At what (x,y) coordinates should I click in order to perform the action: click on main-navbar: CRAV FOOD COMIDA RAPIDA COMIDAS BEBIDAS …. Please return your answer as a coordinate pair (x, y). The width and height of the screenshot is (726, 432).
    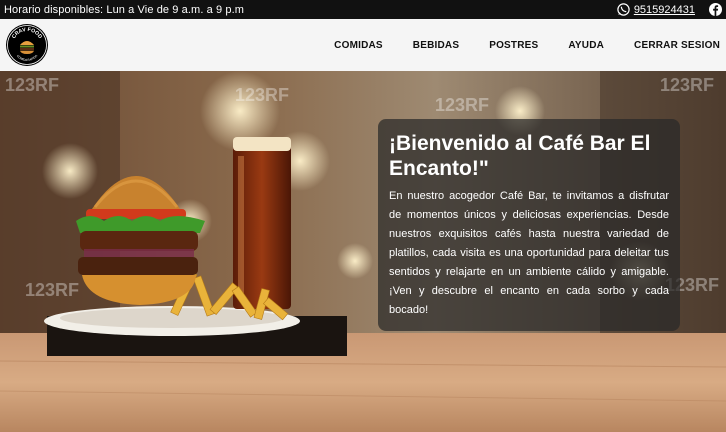
    Looking at the image, I should click on (363, 45).